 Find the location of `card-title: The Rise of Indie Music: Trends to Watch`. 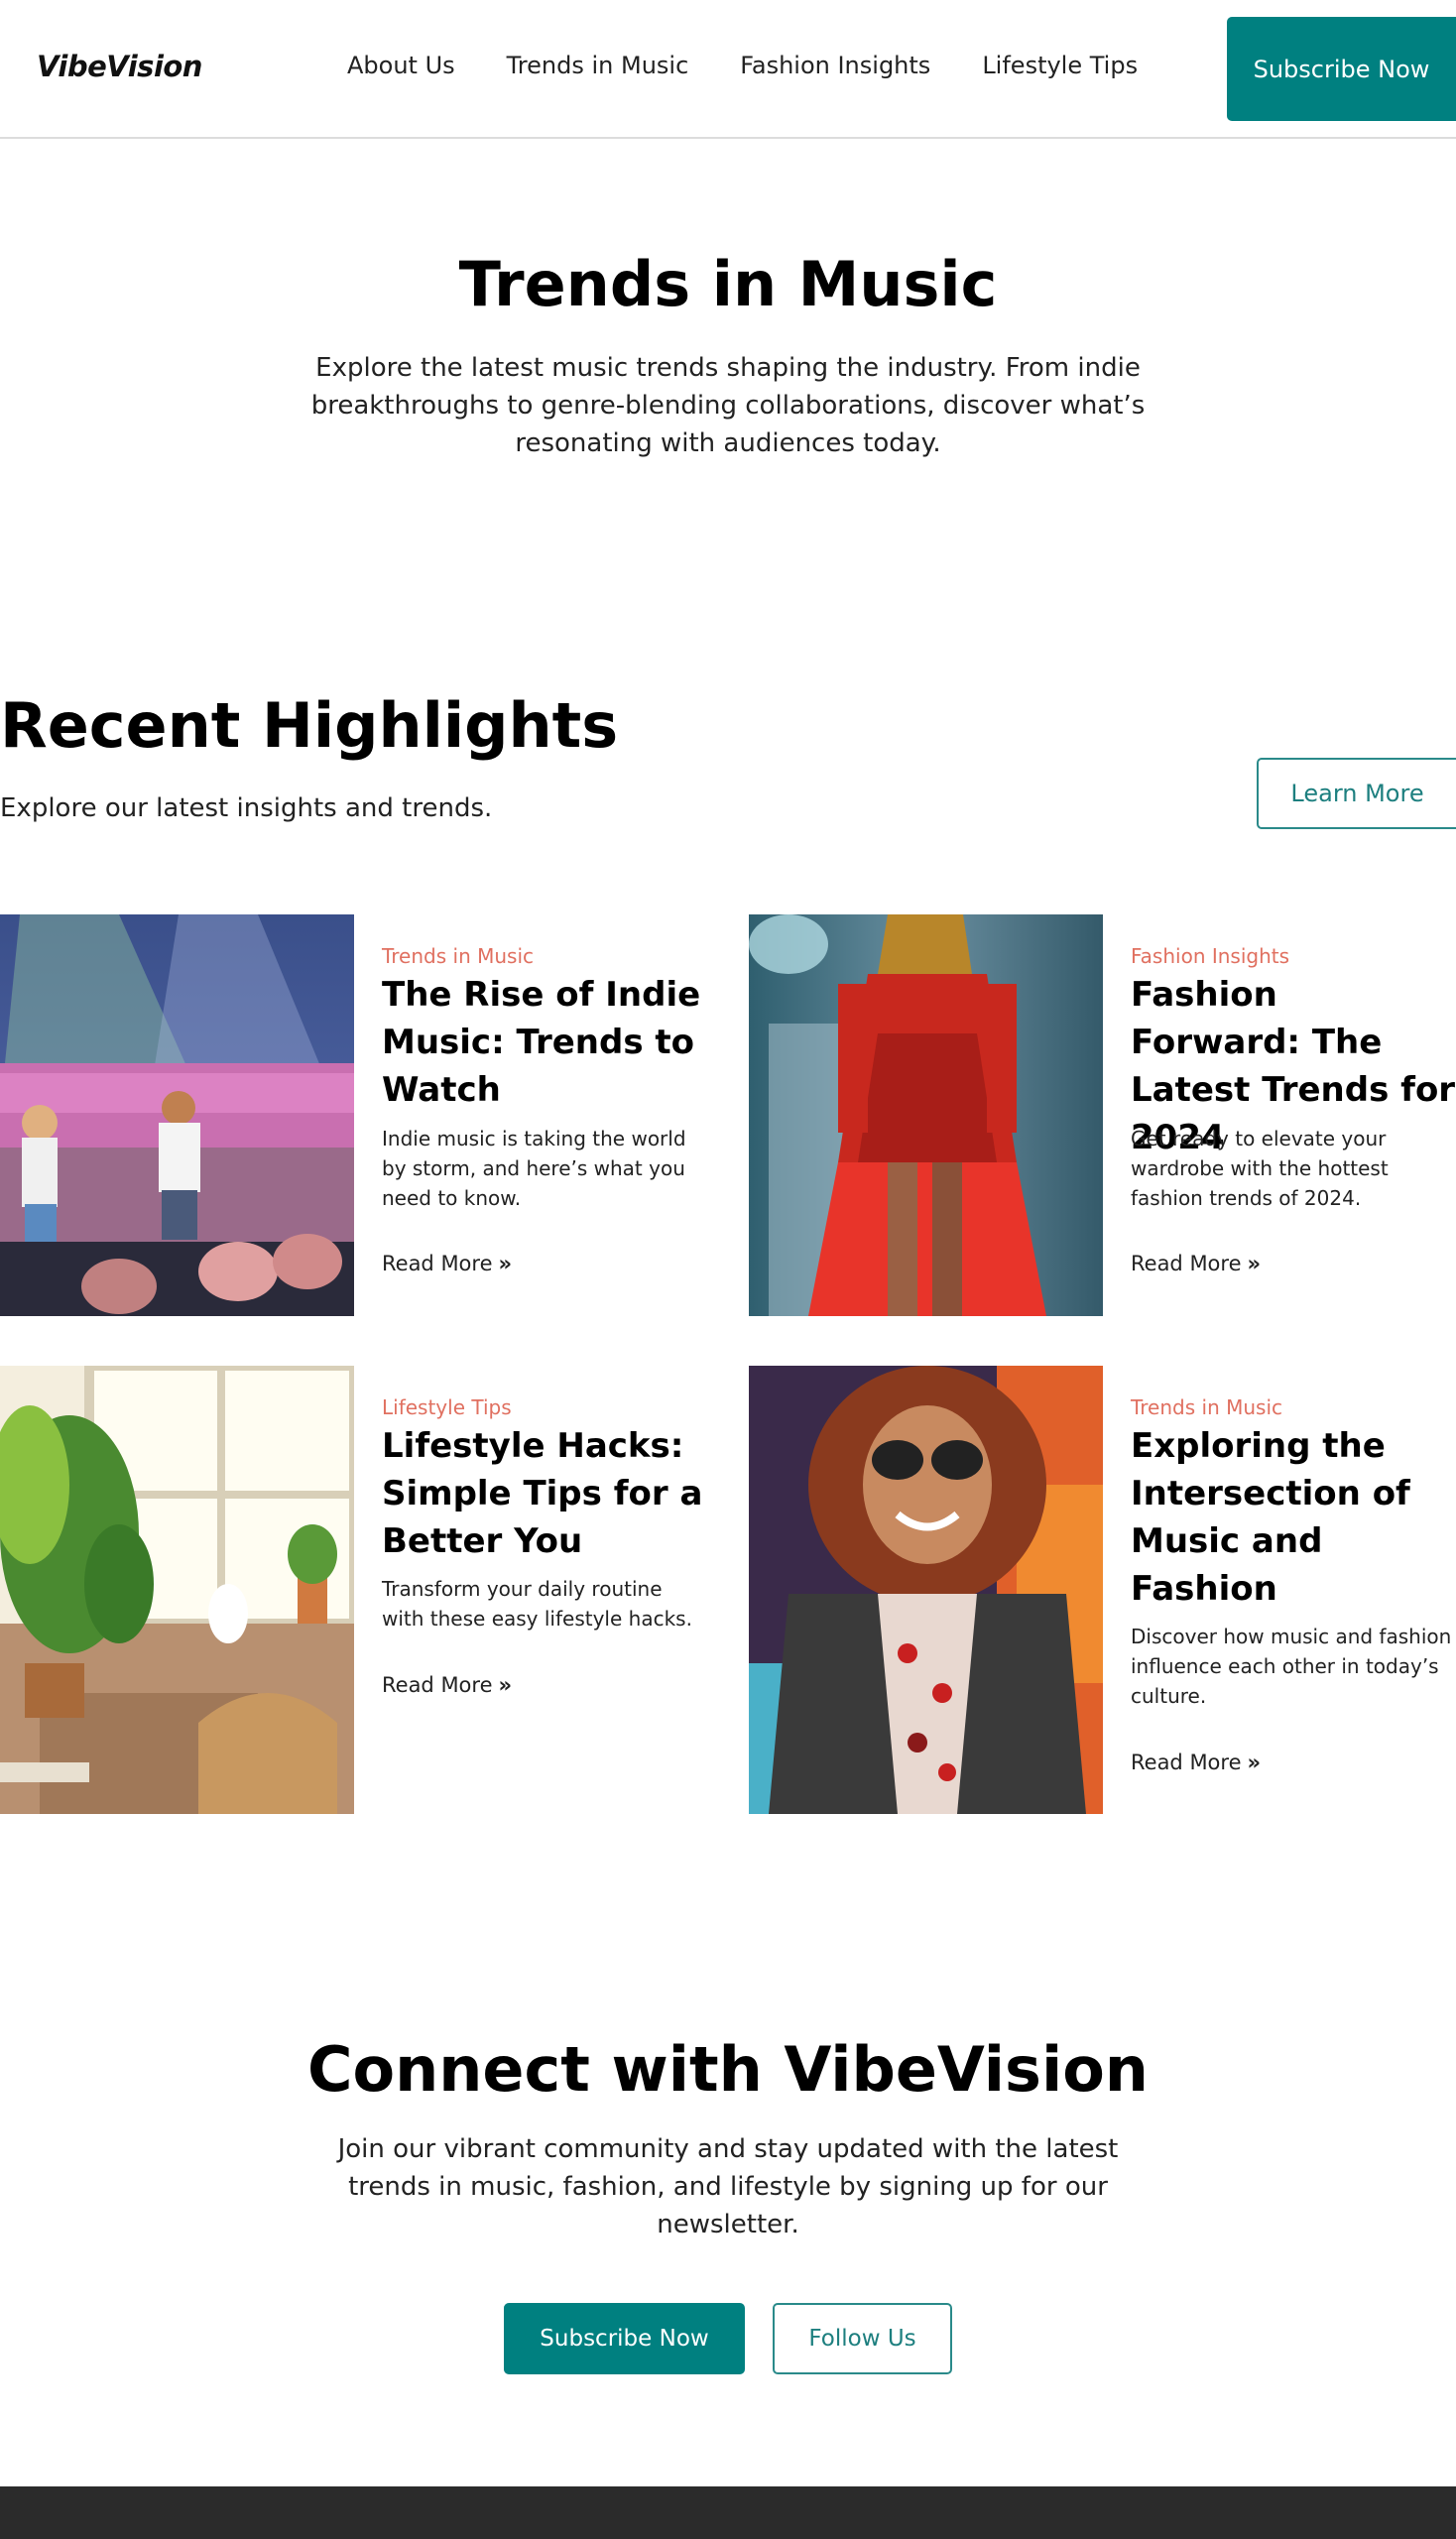

card-title: The Rise of Indie Music: Trends to Watch is located at coordinates (545, 1042).